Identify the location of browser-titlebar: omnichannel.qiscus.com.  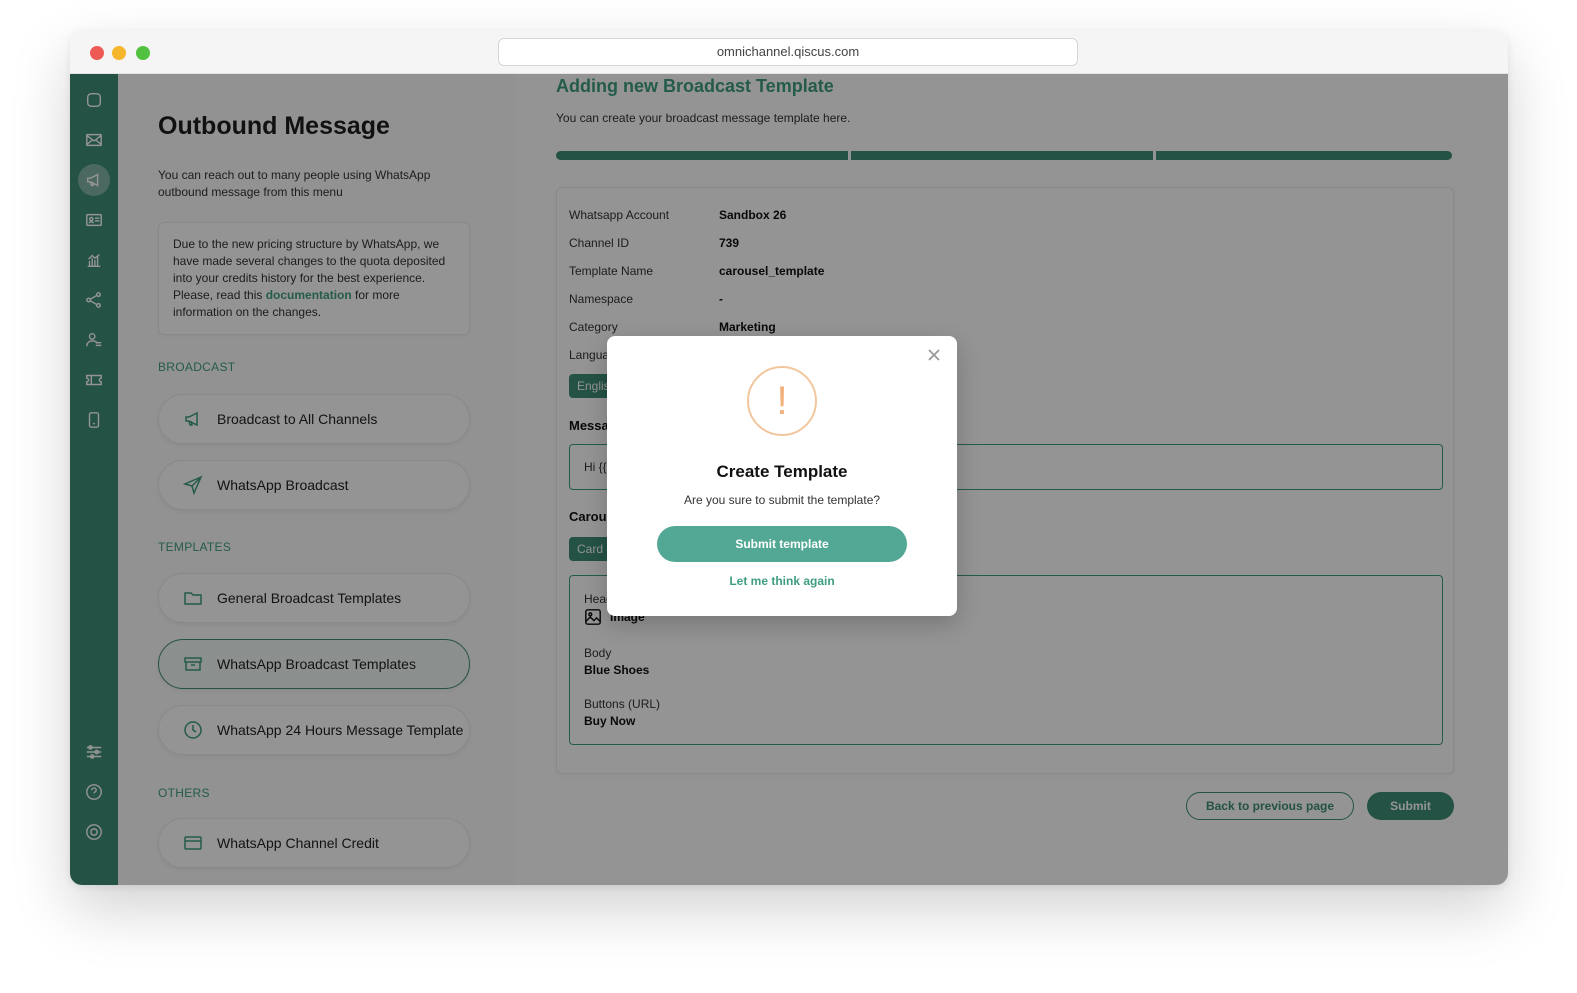
(789, 52).